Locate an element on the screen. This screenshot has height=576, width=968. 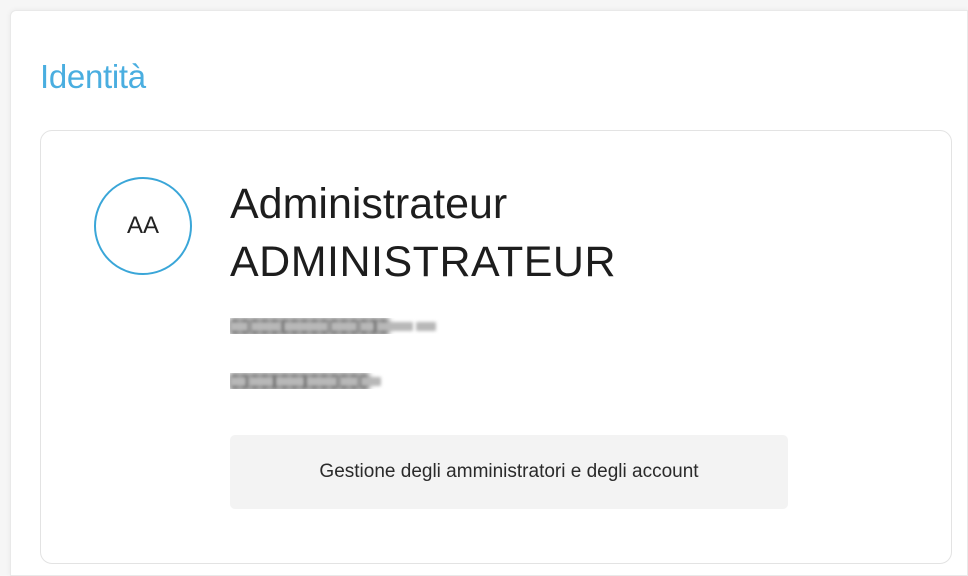
avatar-initials: AA is located at coordinates (142, 225).